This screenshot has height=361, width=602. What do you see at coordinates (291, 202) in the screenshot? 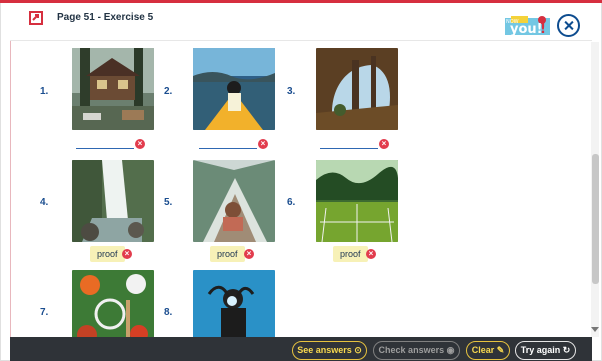
I see `item-number-6: 6.` at bounding box center [291, 202].